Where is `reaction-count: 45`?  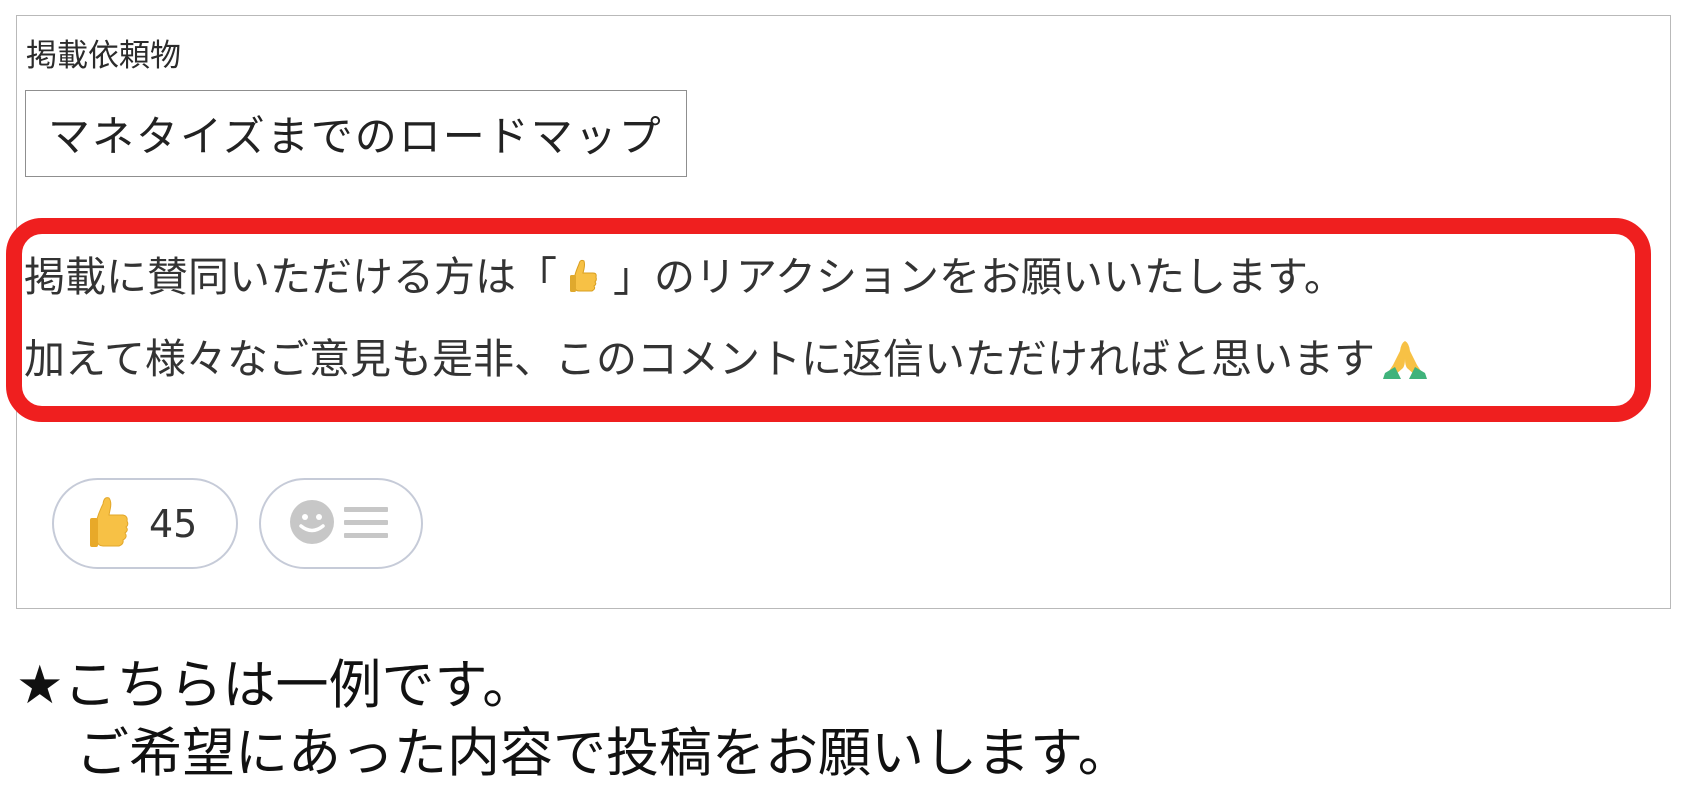 reaction-count: 45 is located at coordinates (173, 523).